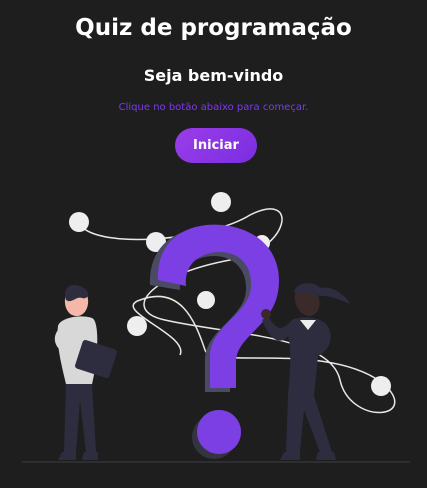  What do you see at coordinates (85, 372) in the screenshot?
I see `person-left` at bounding box center [85, 372].